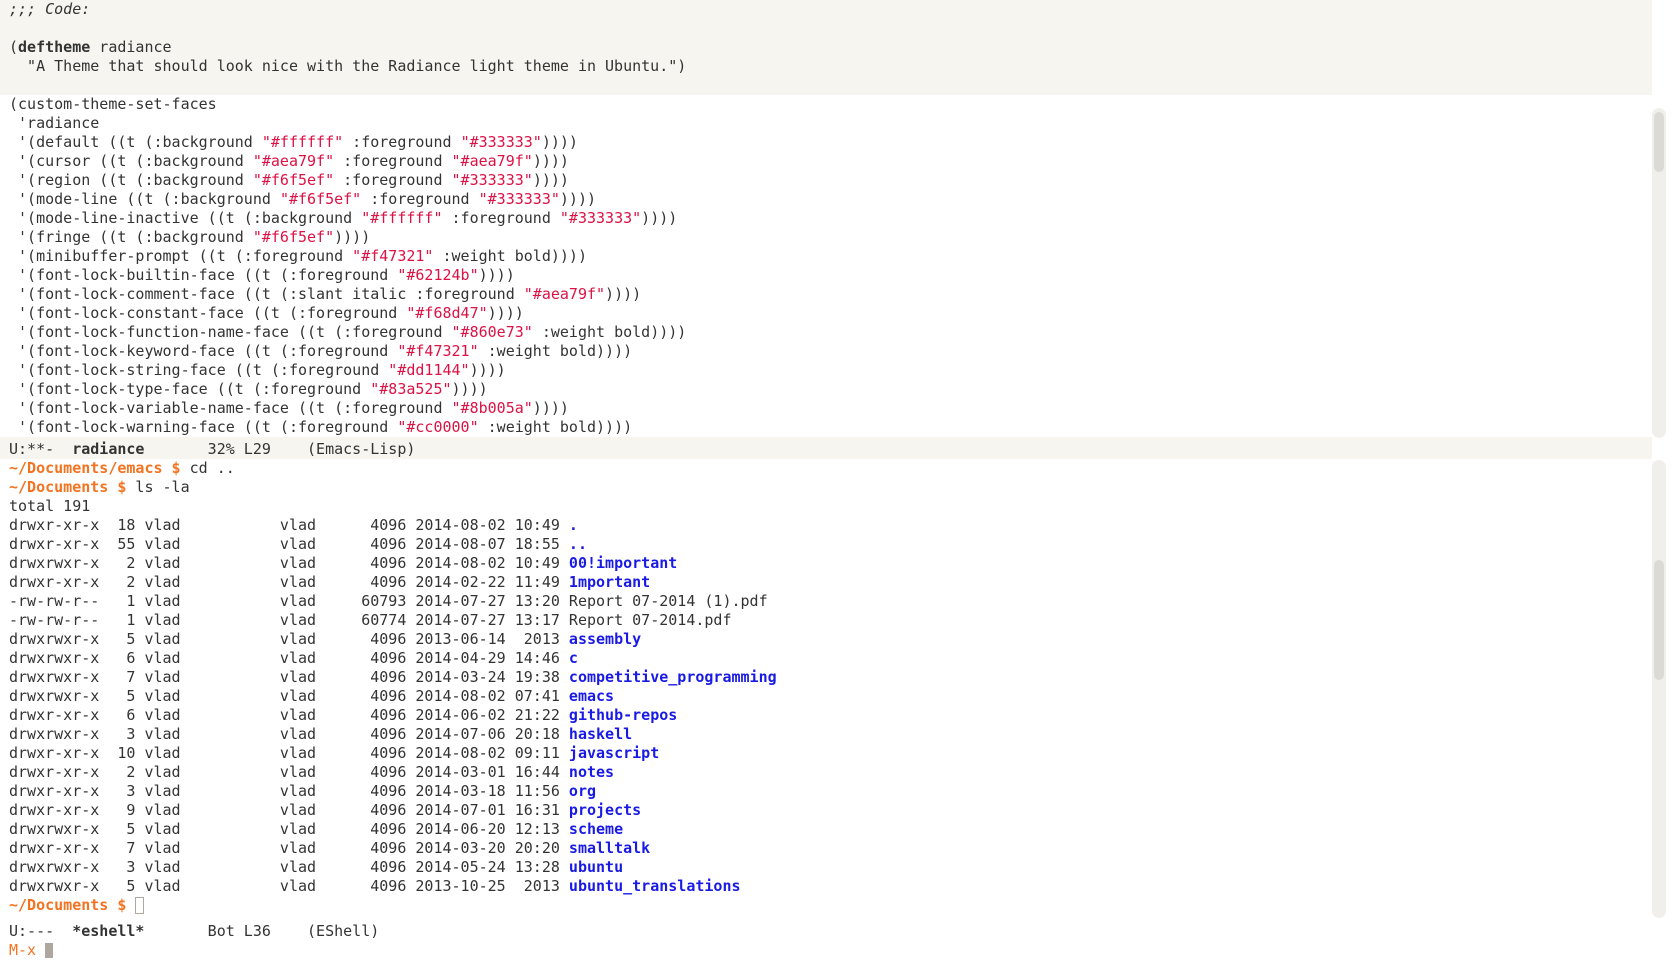  What do you see at coordinates (131, 161) in the screenshot?
I see `face-code-text: '(cursor ((t (:background` at bounding box center [131, 161].